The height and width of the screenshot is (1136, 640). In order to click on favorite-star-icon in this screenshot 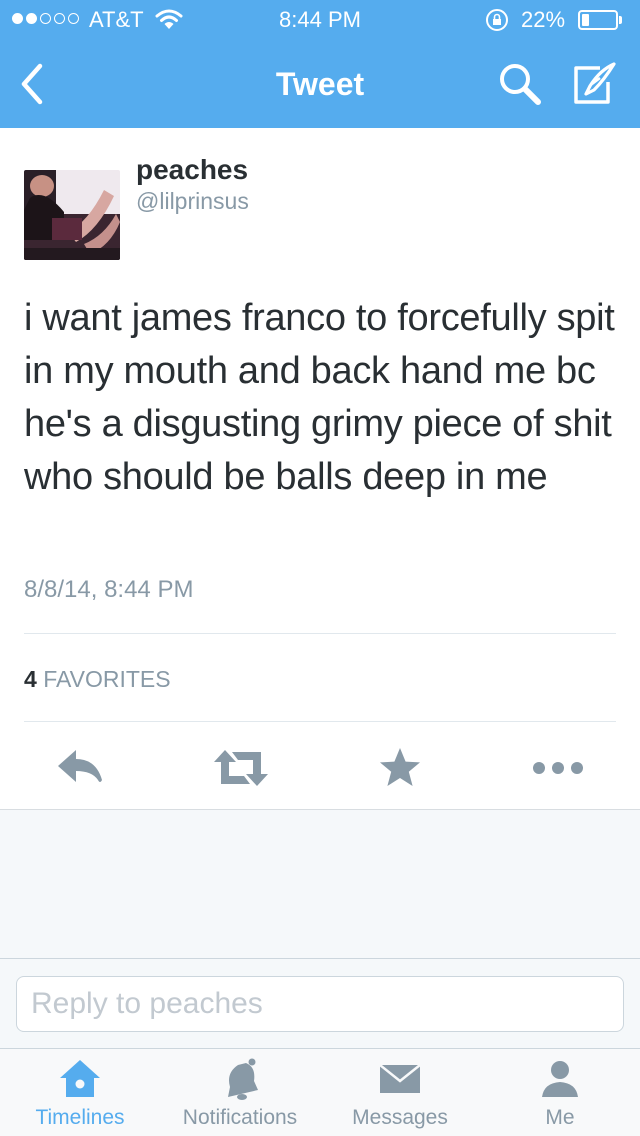, I will do `click(400, 768)`.